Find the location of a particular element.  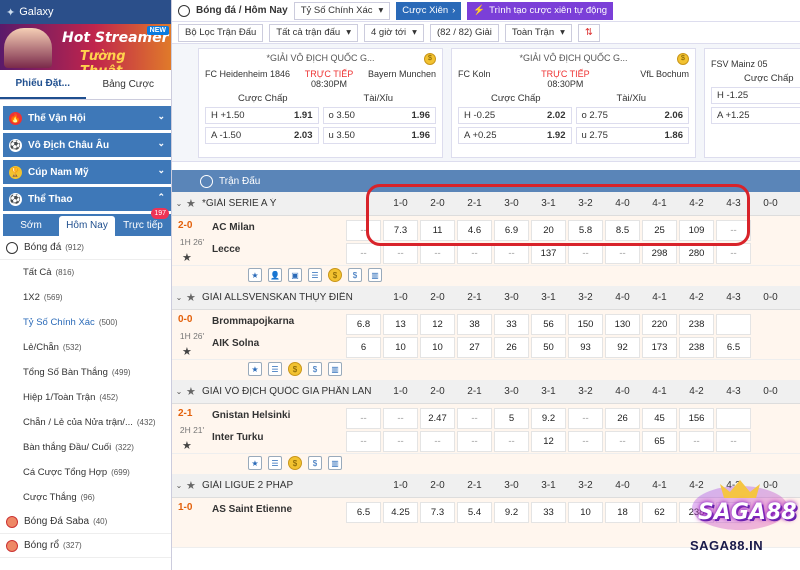

odds-cell: 93 is located at coordinates (585, 347).